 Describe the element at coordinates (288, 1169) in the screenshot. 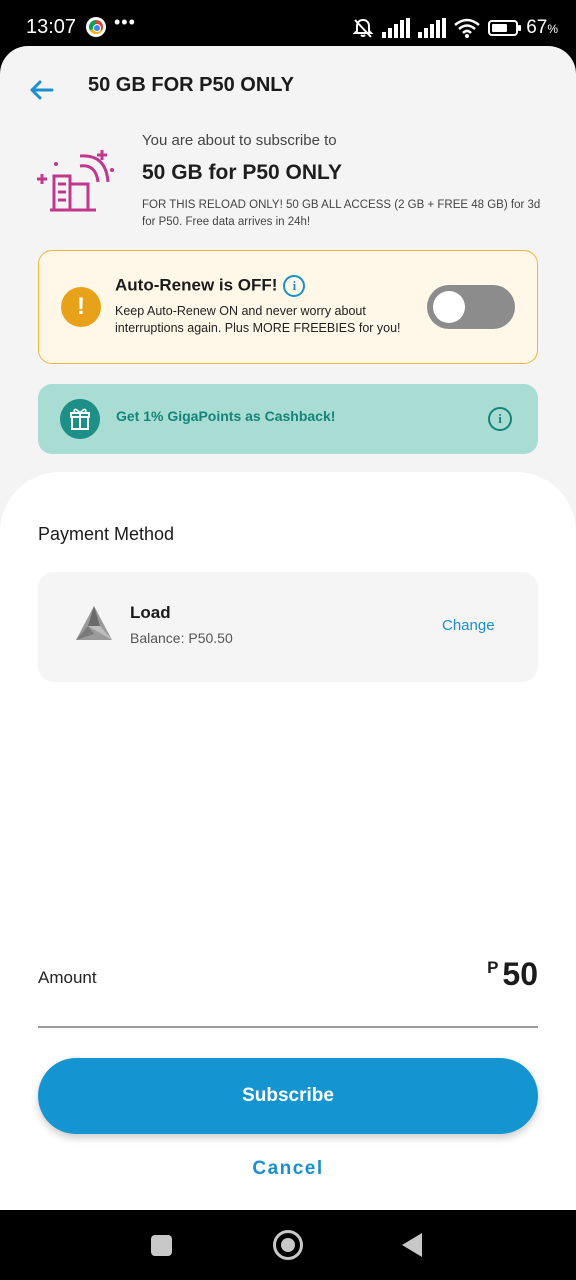

I see `cancel-button: Cancel` at that location.